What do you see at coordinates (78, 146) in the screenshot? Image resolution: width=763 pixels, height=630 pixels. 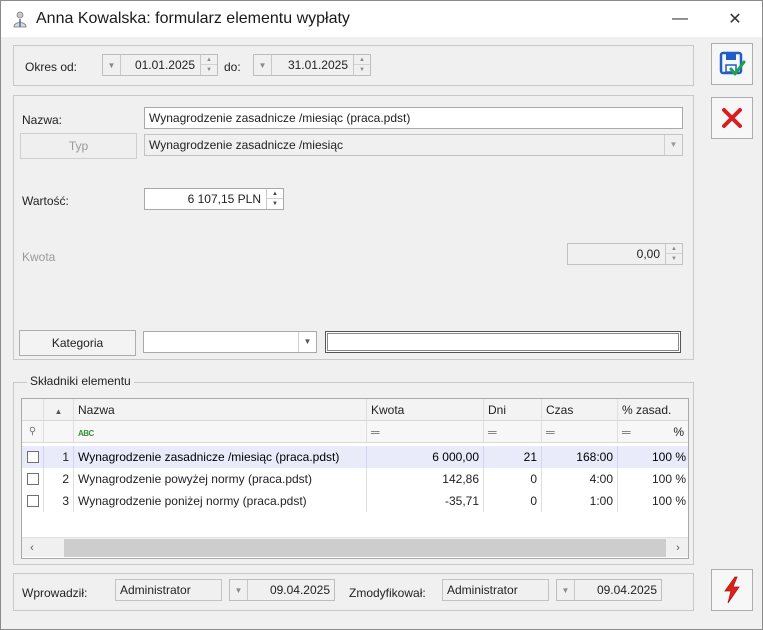 I see `type-button: Typ` at bounding box center [78, 146].